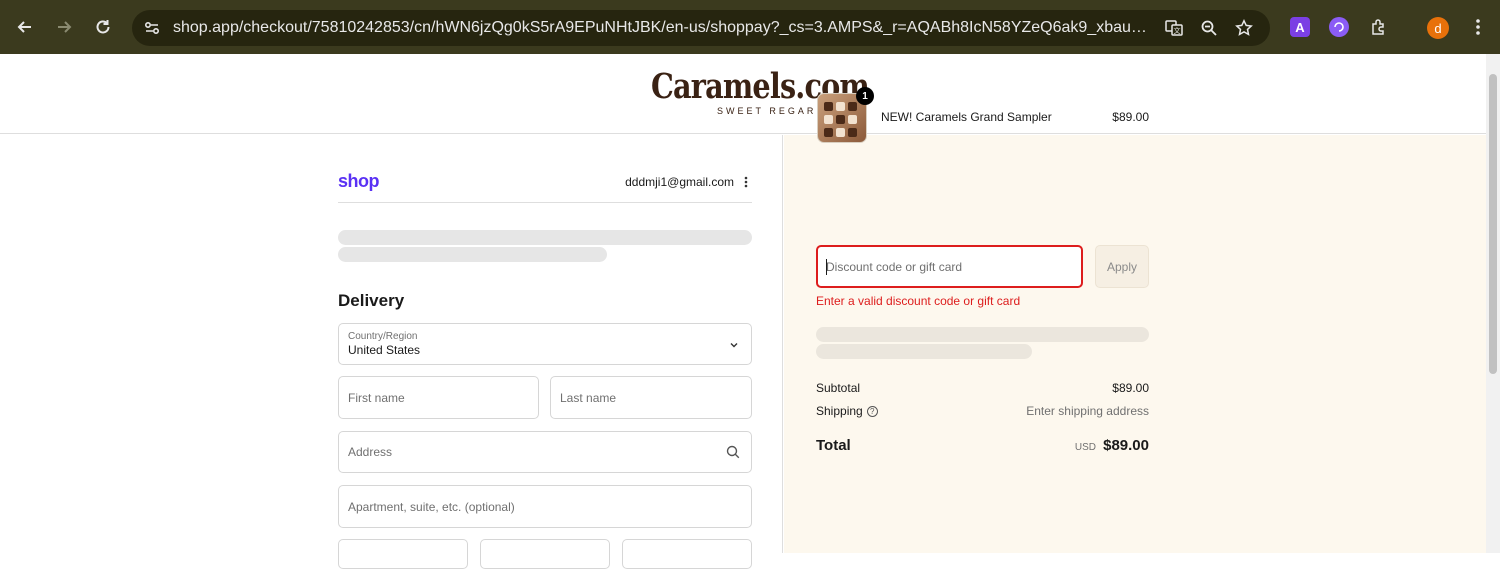  What do you see at coordinates (679, 182) in the screenshot?
I see `account-email: dddmji1@gmail.com` at bounding box center [679, 182].